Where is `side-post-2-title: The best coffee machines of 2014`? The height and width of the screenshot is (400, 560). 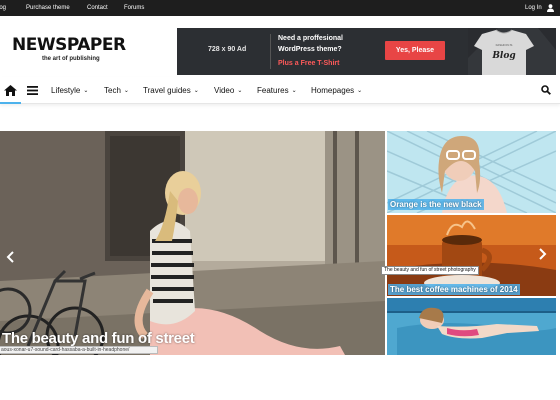 side-post-2-title: The best coffee machines of 2014 is located at coordinates (454, 289).